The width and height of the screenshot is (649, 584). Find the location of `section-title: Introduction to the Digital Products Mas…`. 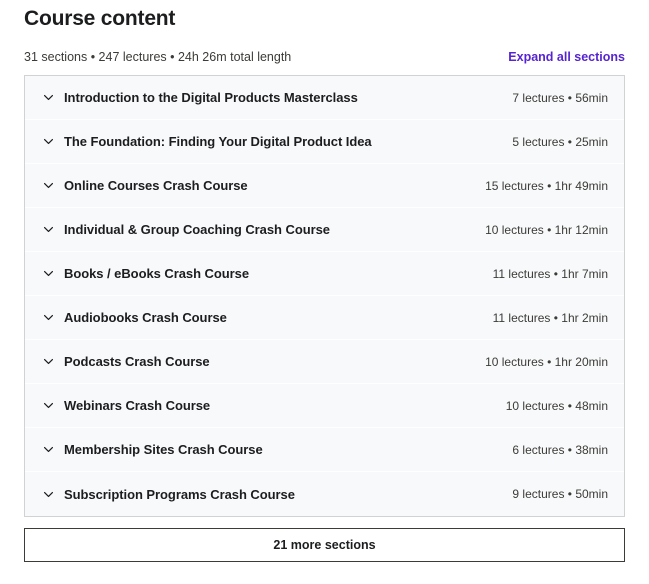

section-title: Introduction to the Digital Products Mas… is located at coordinates (211, 97).